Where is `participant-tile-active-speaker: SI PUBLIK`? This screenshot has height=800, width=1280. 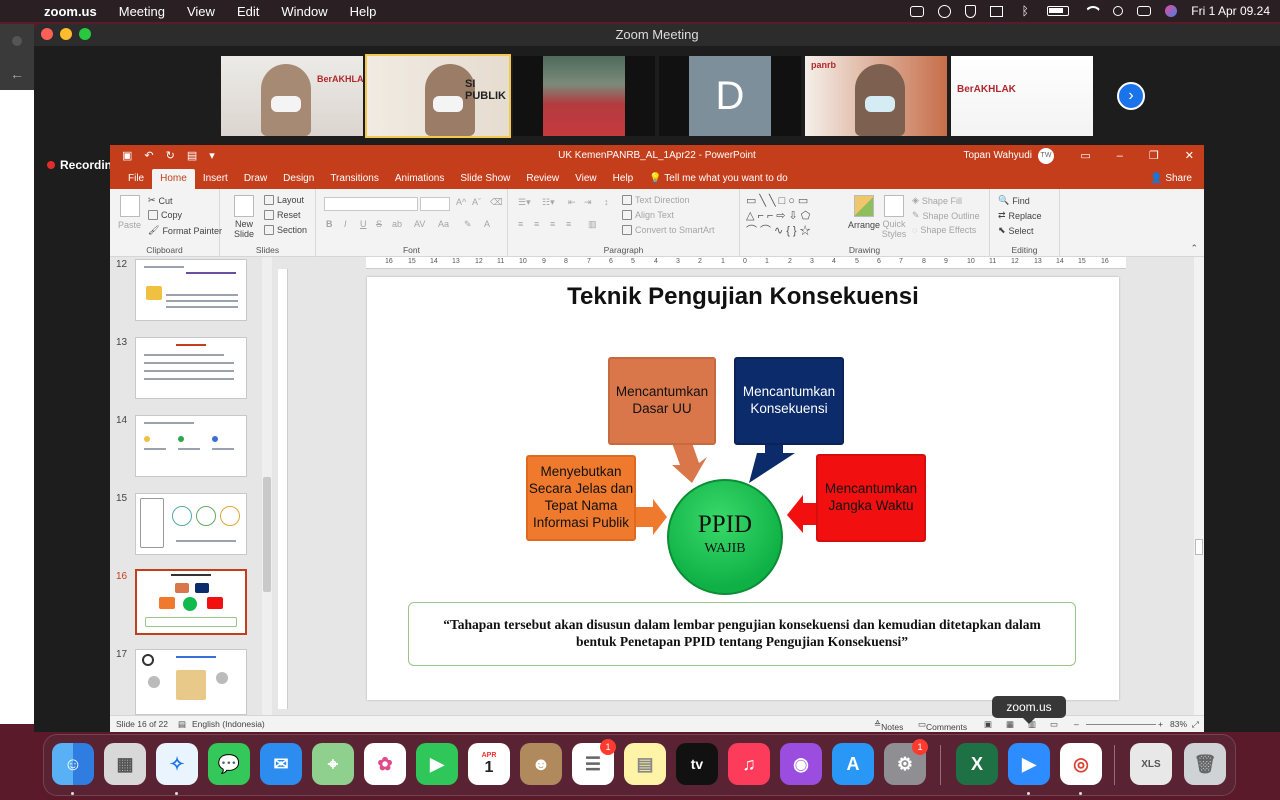 participant-tile-active-speaker: SI PUBLIK is located at coordinates (438, 96).